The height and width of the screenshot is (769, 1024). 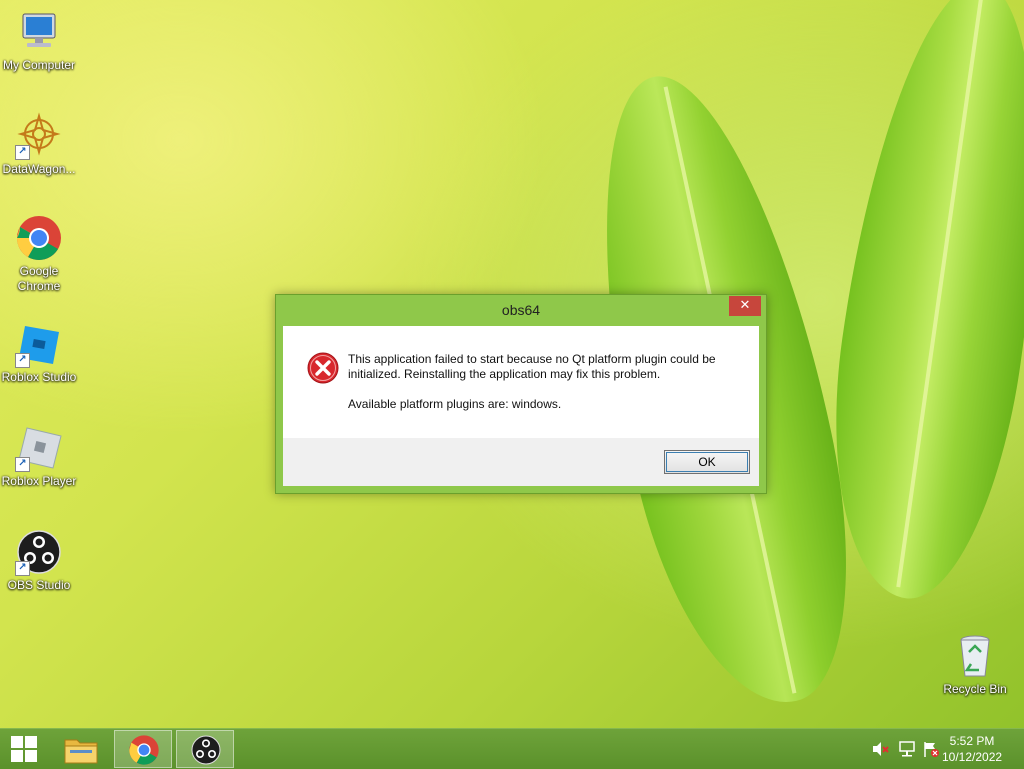 I want to click on error-icon, so click(x=323, y=368).